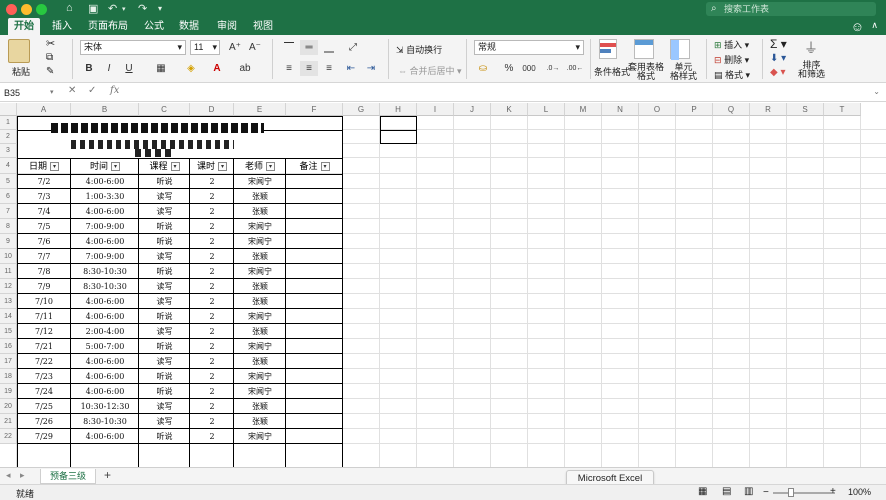 This screenshot has height=500, width=886. What do you see at coordinates (105, 406) in the screenshot?
I see `table-cell: 10:30-12:30` at bounding box center [105, 406].